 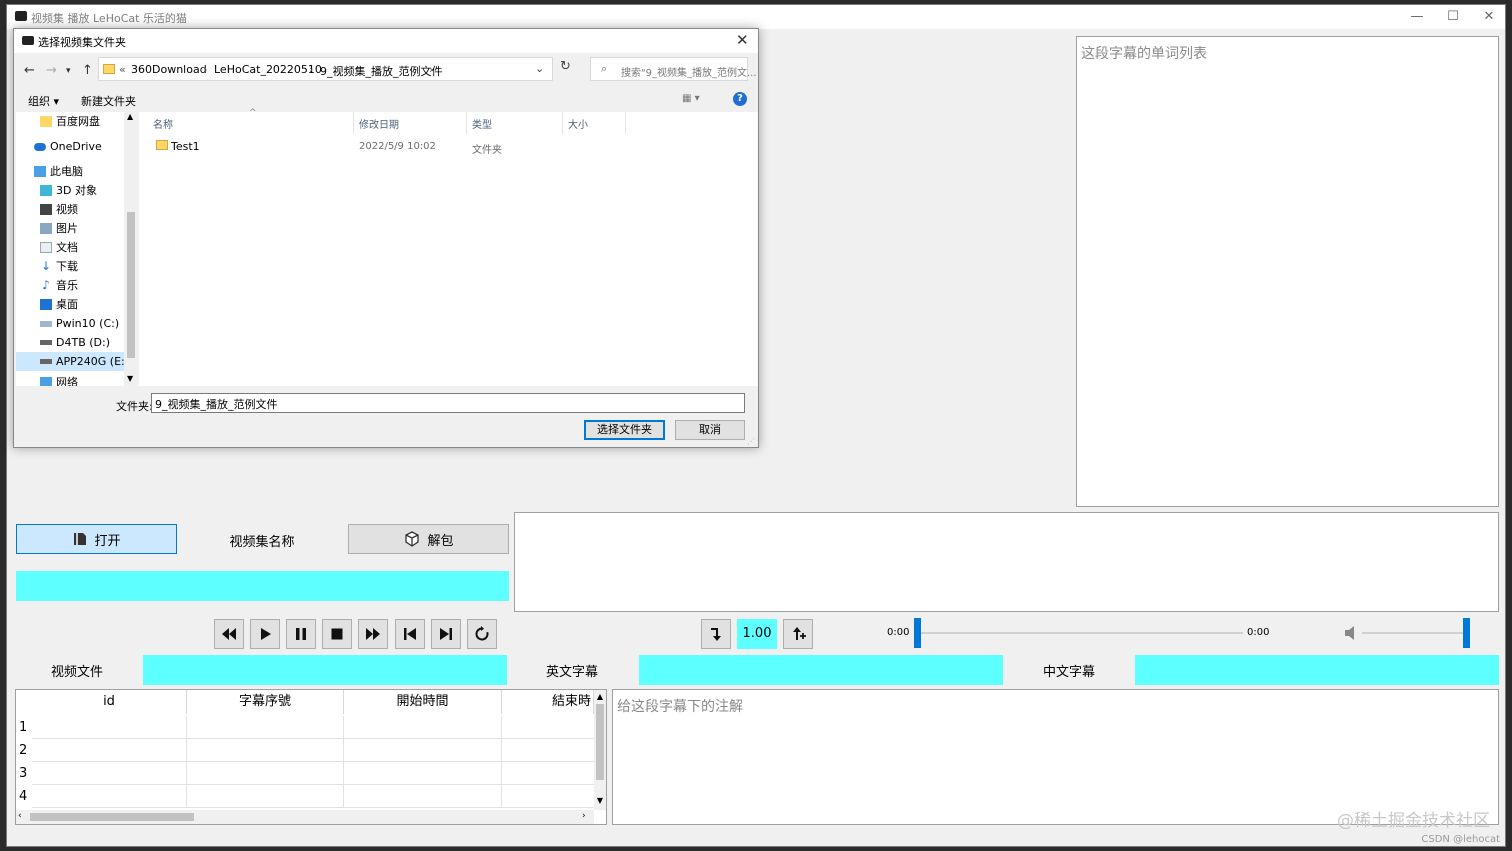 What do you see at coordinates (742, 40) in the screenshot?
I see `dialog-close-icon: ✕` at bounding box center [742, 40].